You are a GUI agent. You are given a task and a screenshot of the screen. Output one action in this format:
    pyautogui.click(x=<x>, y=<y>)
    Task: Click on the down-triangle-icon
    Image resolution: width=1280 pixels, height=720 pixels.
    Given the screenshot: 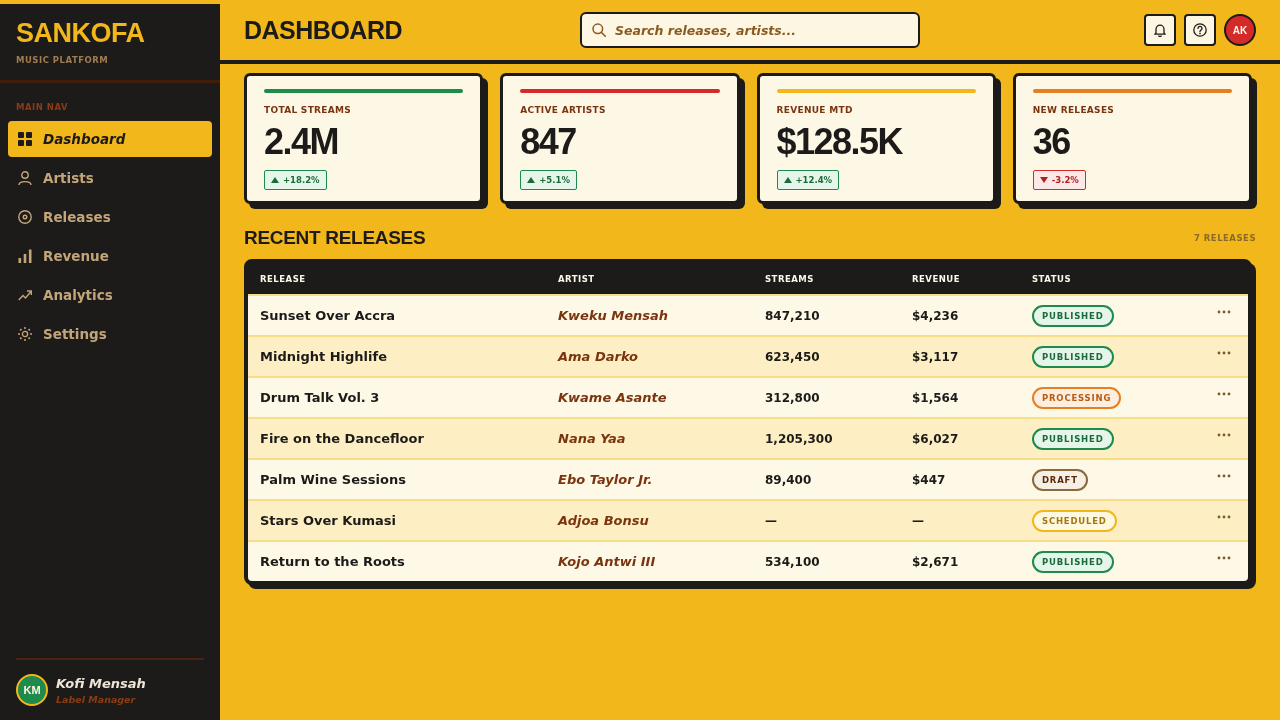 What is the action you would take?
    pyautogui.click(x=1043, y=180)
    